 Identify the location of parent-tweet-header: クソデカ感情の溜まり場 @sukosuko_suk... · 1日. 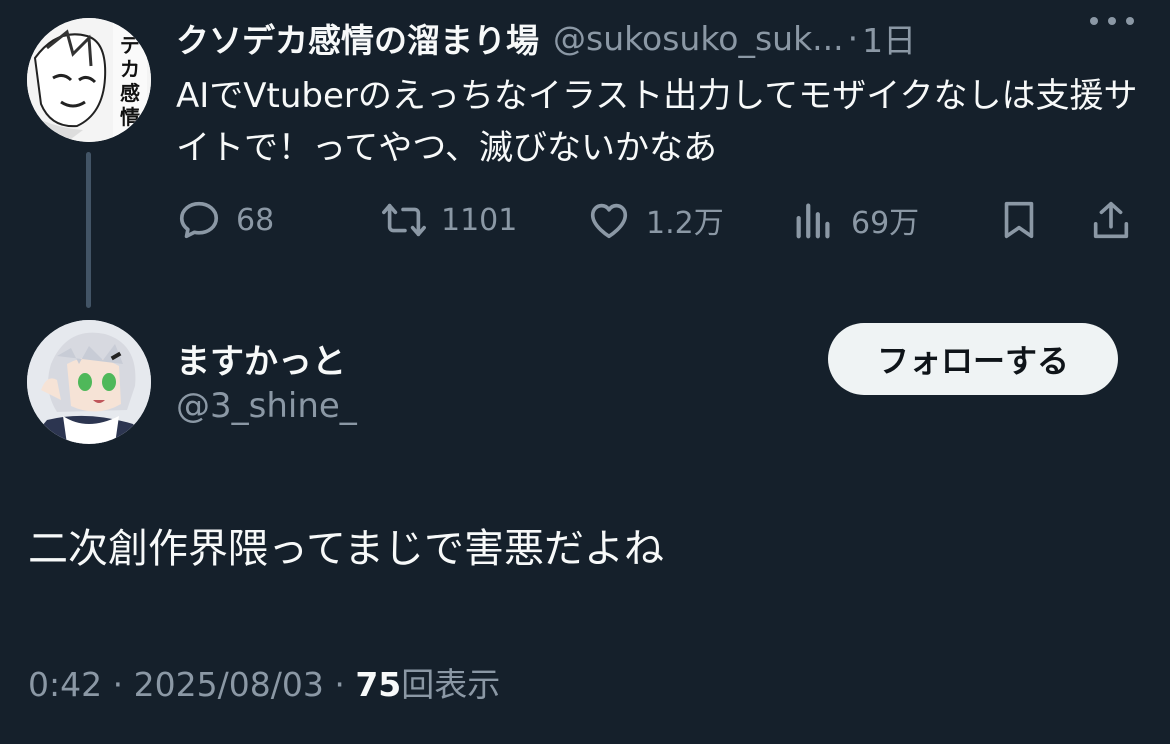
(661, 38).